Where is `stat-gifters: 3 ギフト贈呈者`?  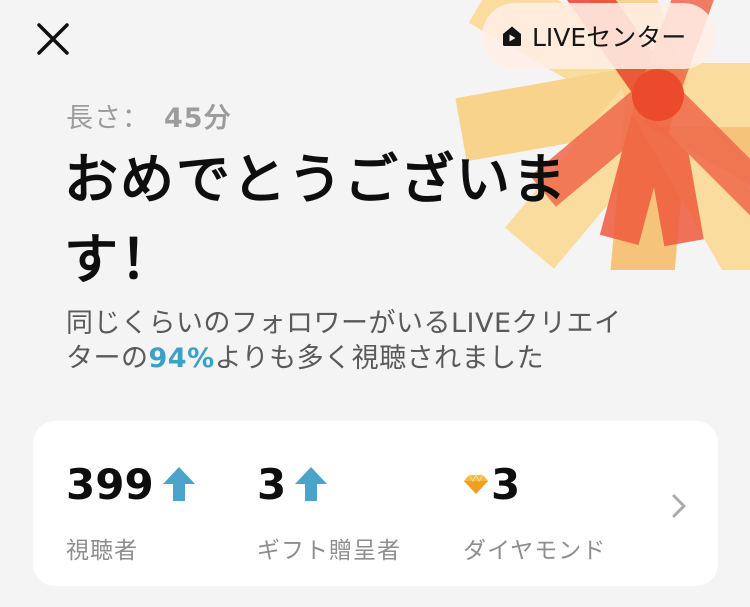 stat-gifters: 3 ギフト贈呈者 is located at coordinates (329, 512).